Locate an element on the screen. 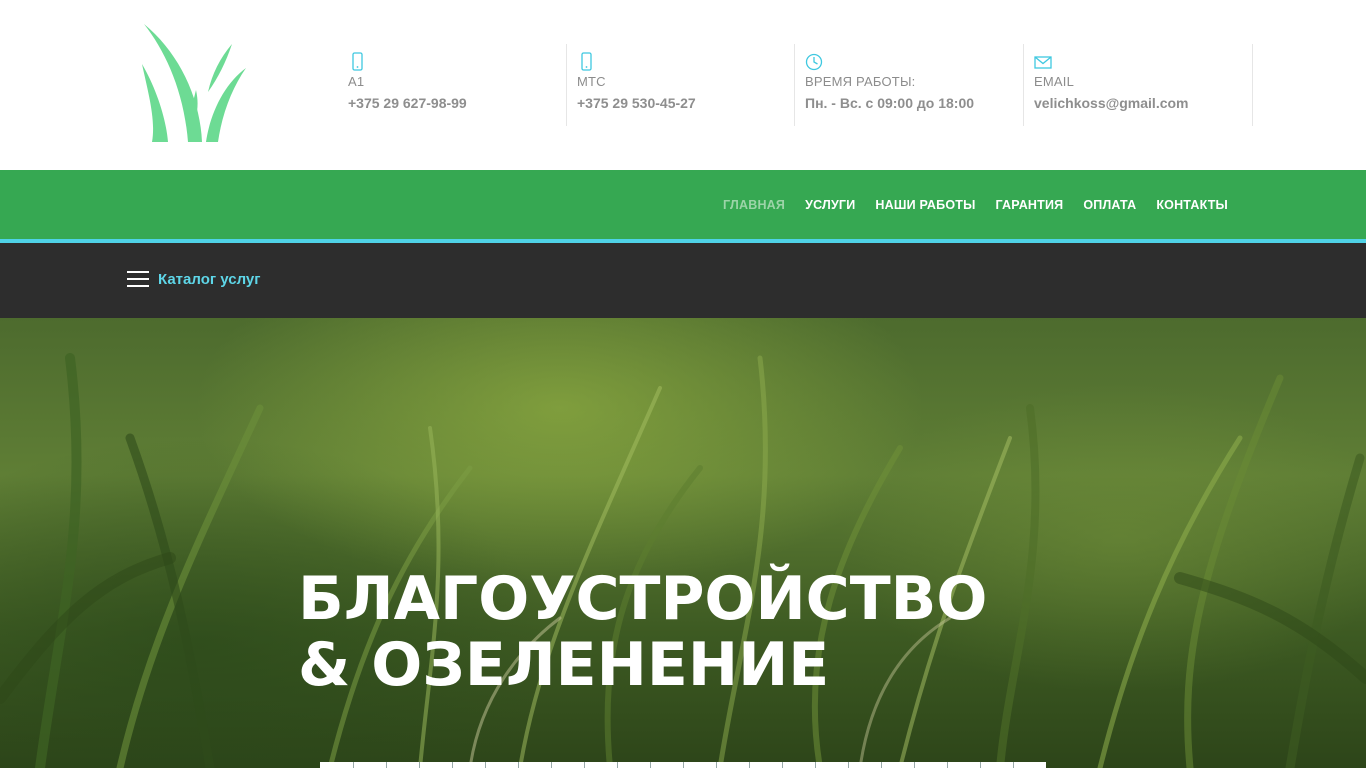 This screenshot has width=1366, height=768. hero-title: БЛАГОУСТРОЙСТВО & ОЗЕЛЕНЕНИЕ is located at coordinates (642, 632).